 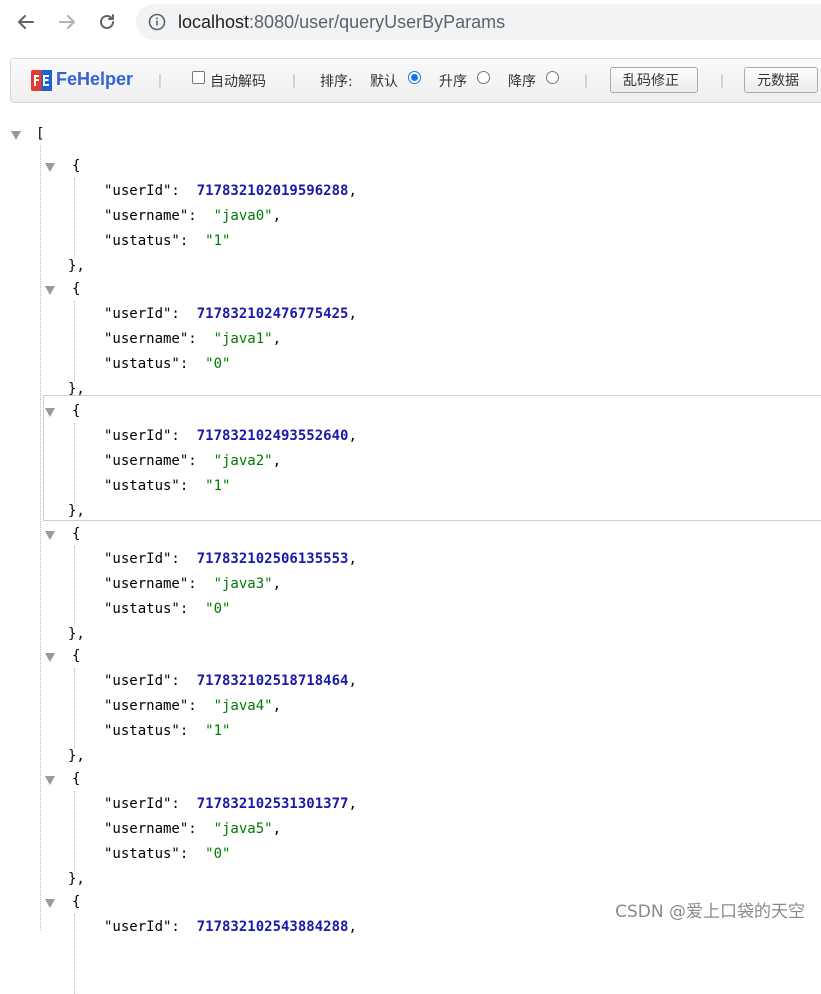 I want to click on sort-desc-radio, so click(x=552, y=77).